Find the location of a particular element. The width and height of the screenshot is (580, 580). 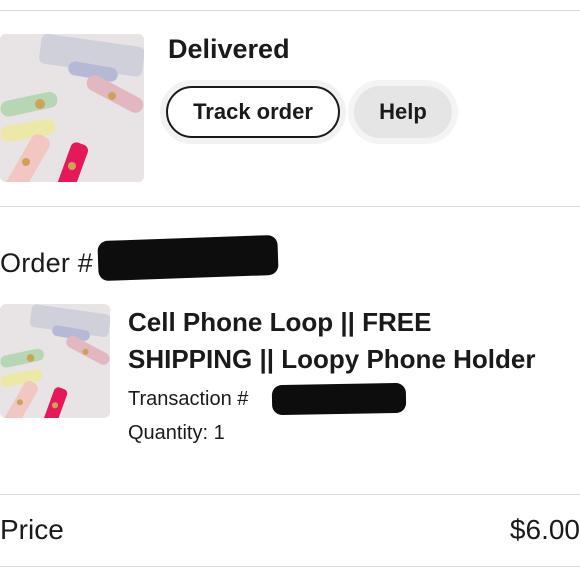

product-thumbnail is located at coordinates (72, 108).